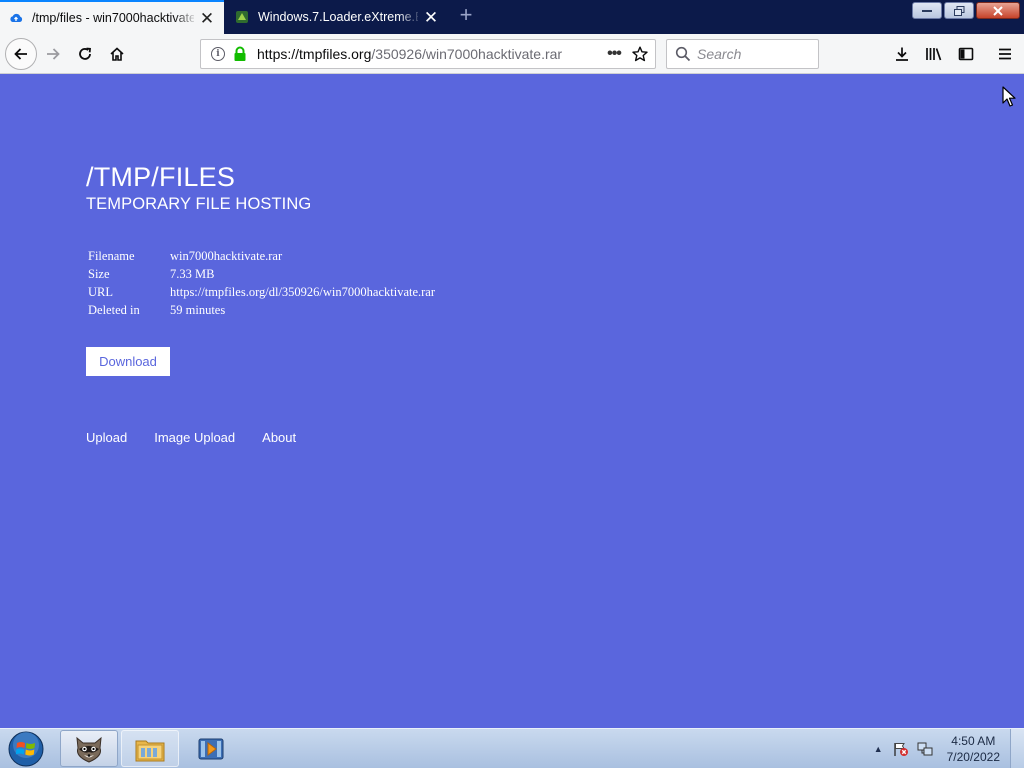 The width and height of the screenshot is (1024, 768). I want to click on windows-start-orb-icon, so click(26, 749).